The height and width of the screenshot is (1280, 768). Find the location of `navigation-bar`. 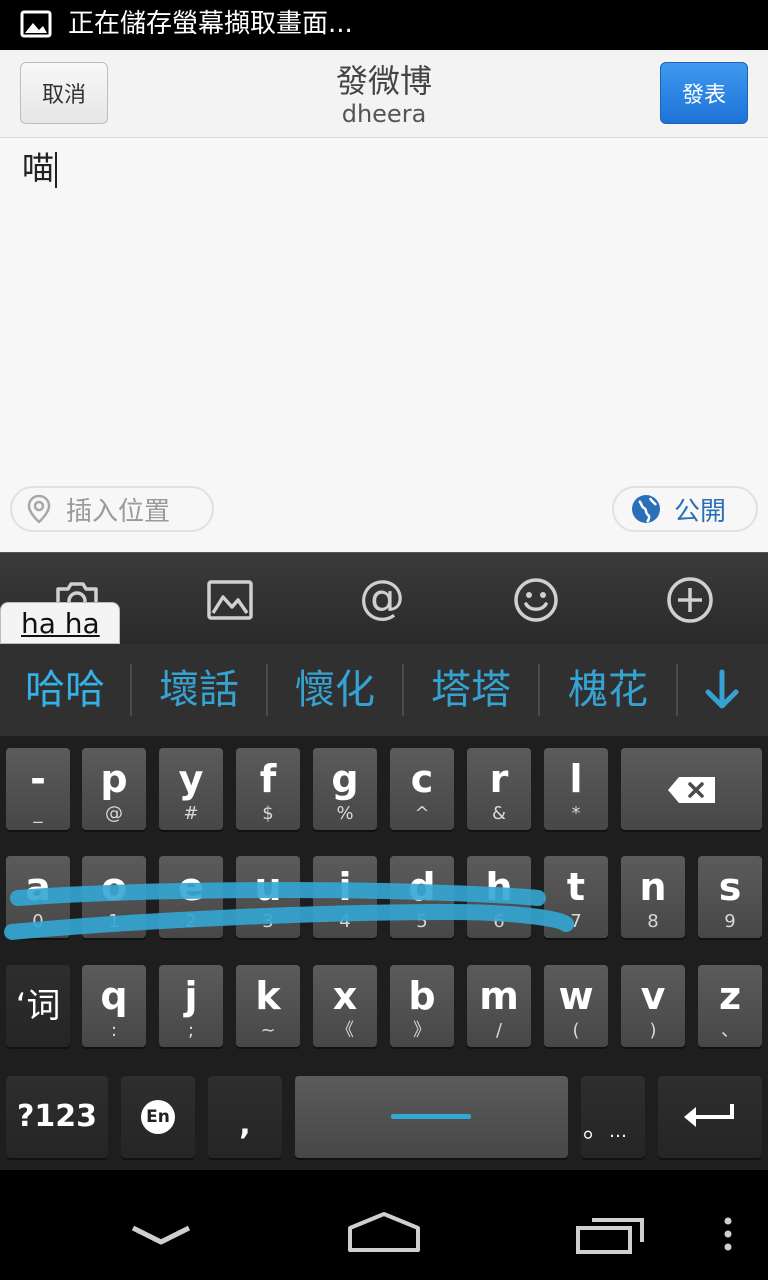

navigation-bar is located at coordinates (384, 1225).